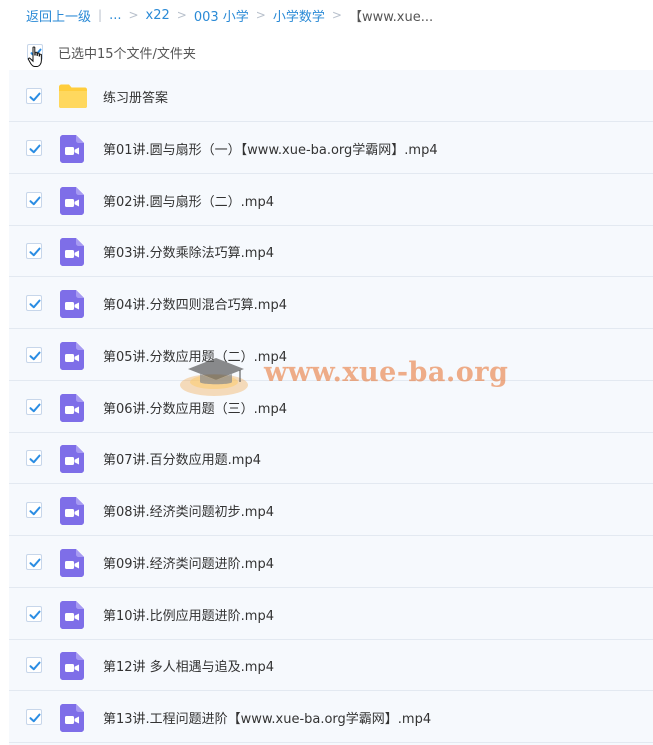  I want to click on file-row: 第01讲.圆与扇形（一）【www.xue-ba.org学霸网】.mp4, so click(331, 148).